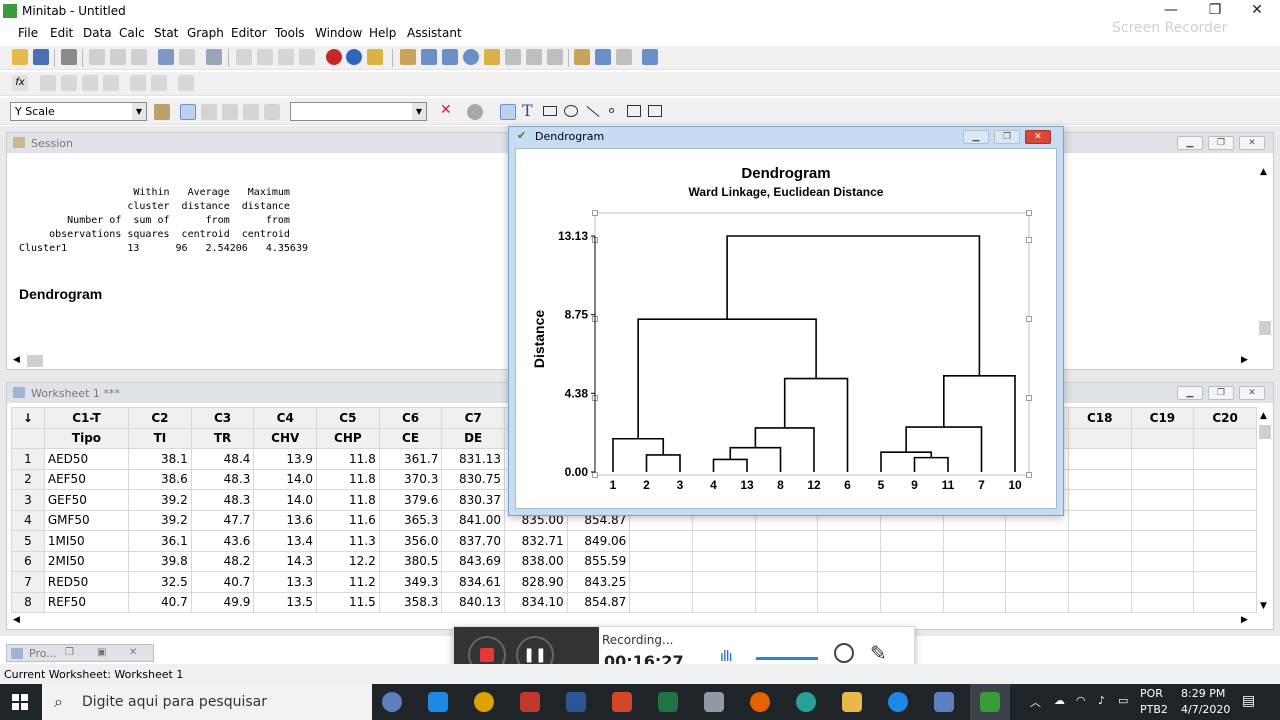 The width and height of the screenshot is (1280, 720). What do you see at coordinates (80, 653) in the screenshot?
I see `minimized-project-window: Pro... ❐ ▣ ✕` at bounding box center [80, 653].